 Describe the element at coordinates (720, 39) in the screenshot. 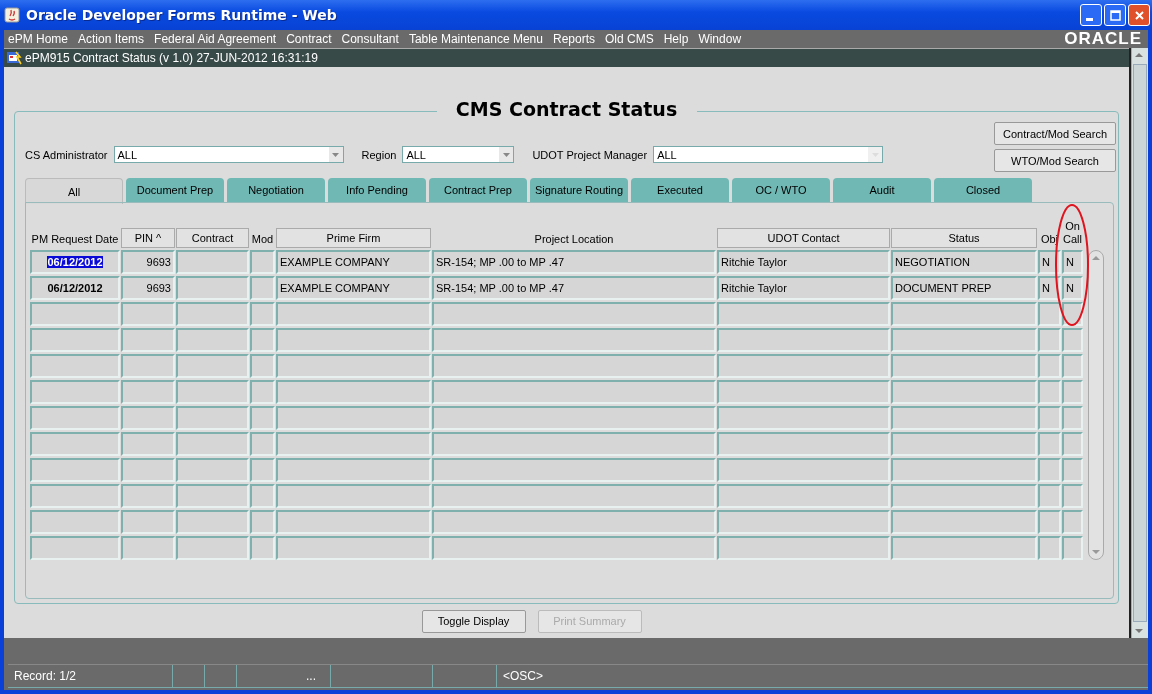

I see `menu-item: Window` at that location.